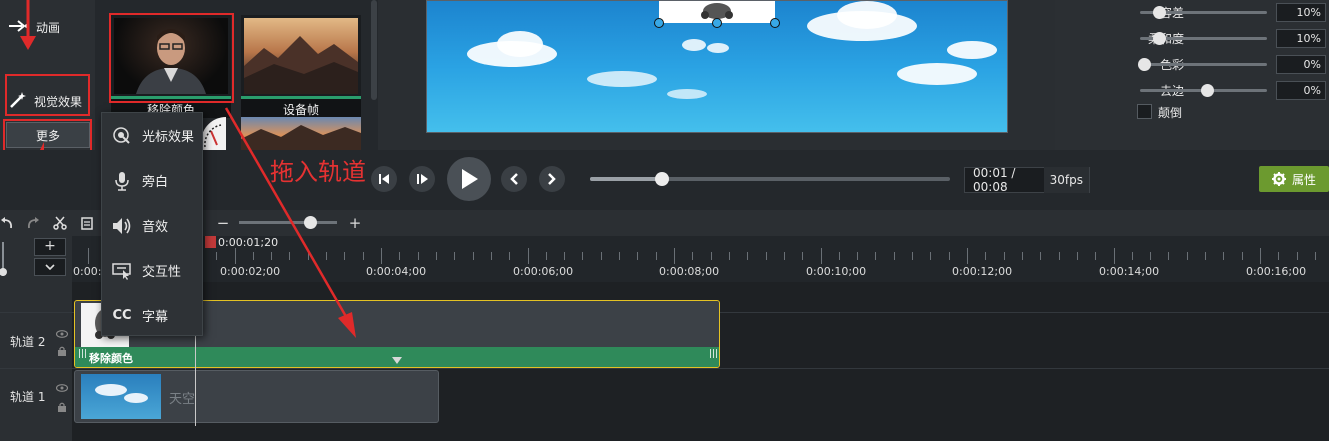 The width and height of the screenshot is (1329, 441). I want to click on library-scrollbar, so click(374, 50).